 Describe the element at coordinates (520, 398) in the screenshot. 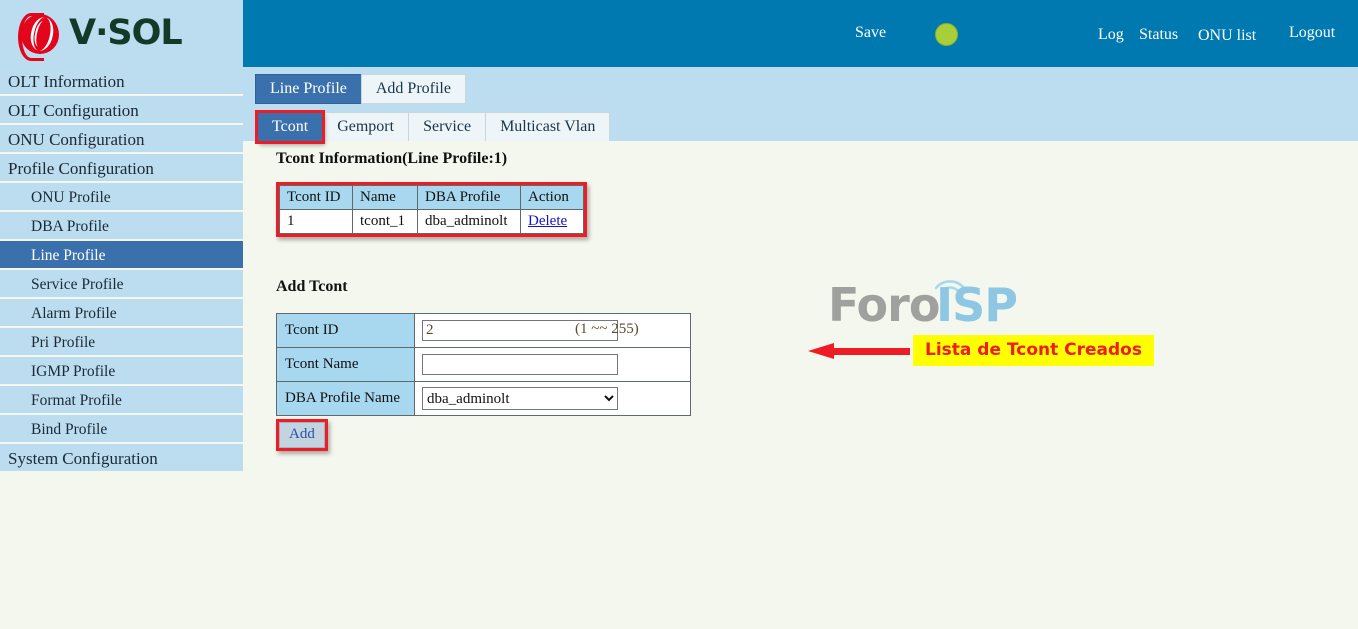

I see `dba-profile-select: dba_adminolt` at that location.